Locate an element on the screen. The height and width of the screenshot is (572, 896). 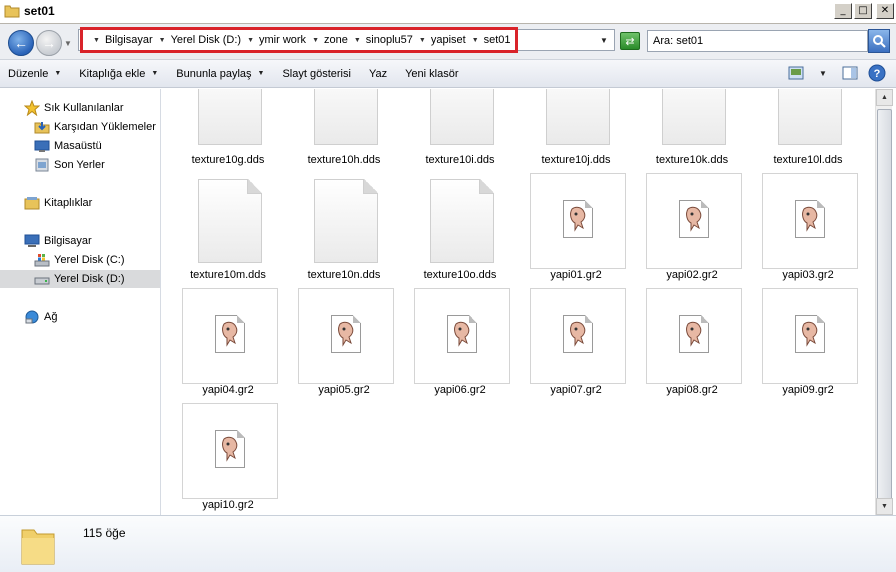
add-to-library-menu: Kitaplığa ekle ▼ is located at coordinates (118, 74).